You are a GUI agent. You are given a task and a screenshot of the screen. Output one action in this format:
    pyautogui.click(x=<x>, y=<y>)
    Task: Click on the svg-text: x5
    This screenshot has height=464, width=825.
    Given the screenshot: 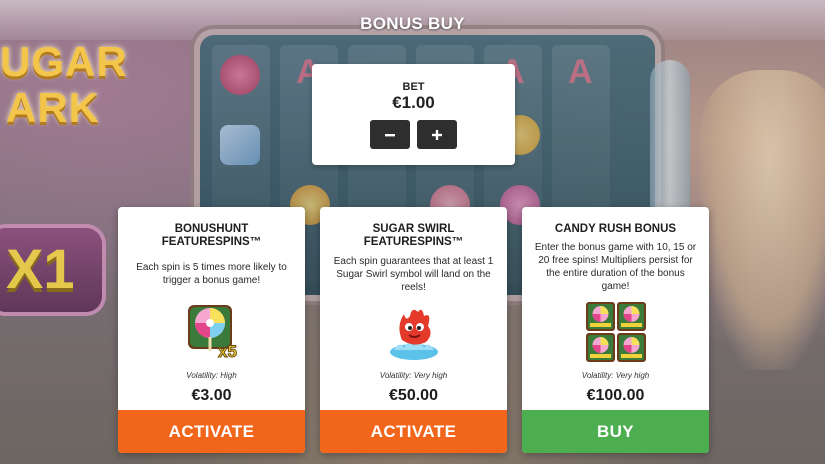 What is the action you would take?
    pyautogui.click(x=227, y=351)
    